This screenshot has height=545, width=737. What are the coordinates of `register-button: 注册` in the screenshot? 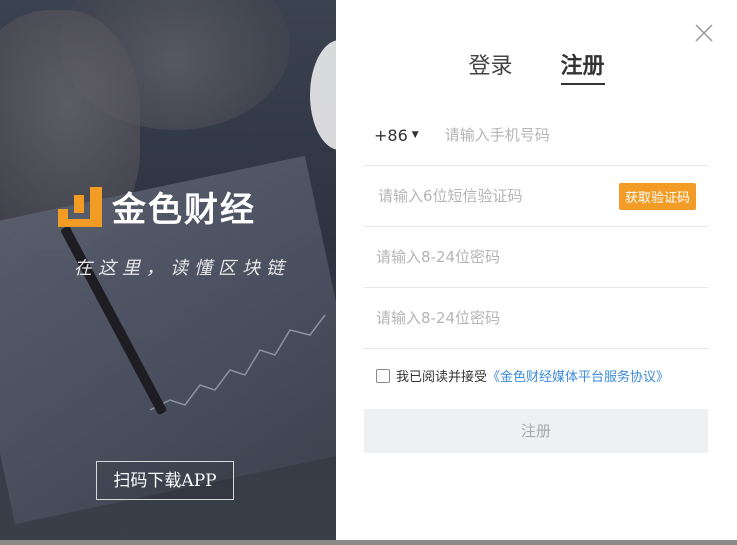 It's located at (536, 431).